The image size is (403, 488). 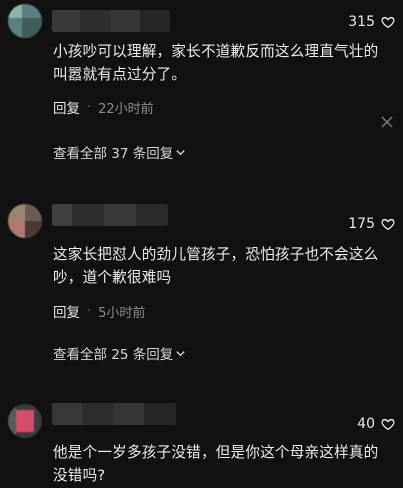 I want to click on comment-text: 他是个一岁多孩子没错，但是你这个母亲这样真的没错吗?, so click(x=216, y=464).